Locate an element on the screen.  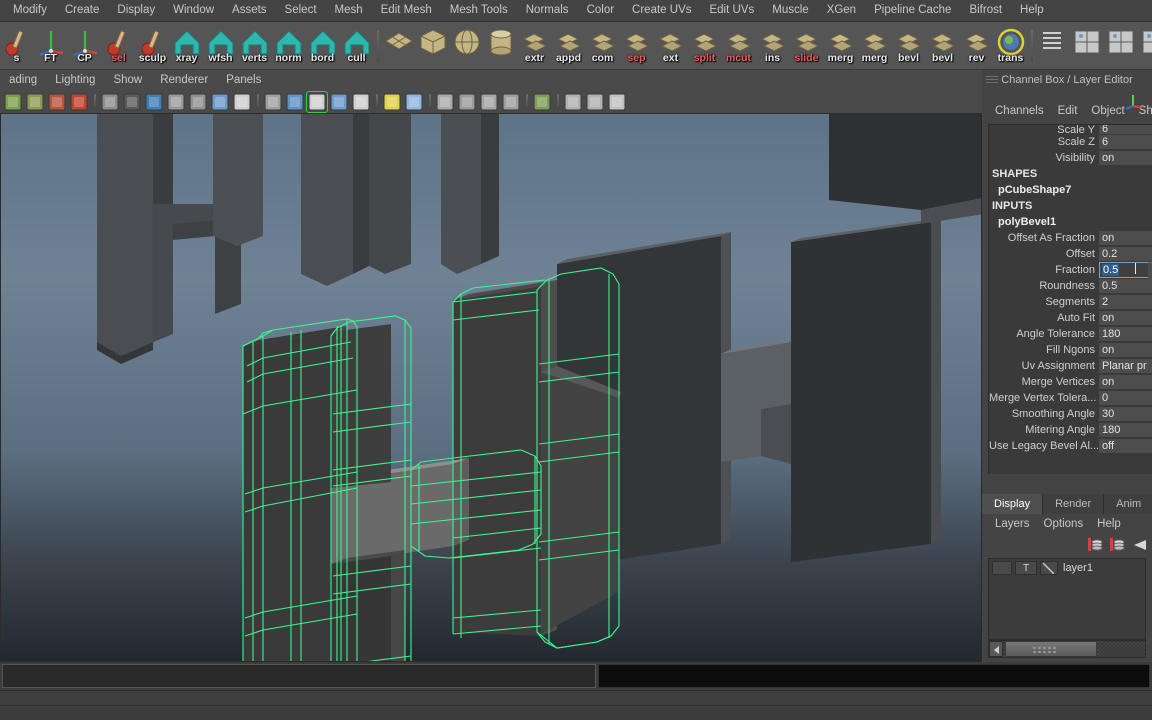
wireframe-on-shaded-icon is located at coordinates (198, 102).